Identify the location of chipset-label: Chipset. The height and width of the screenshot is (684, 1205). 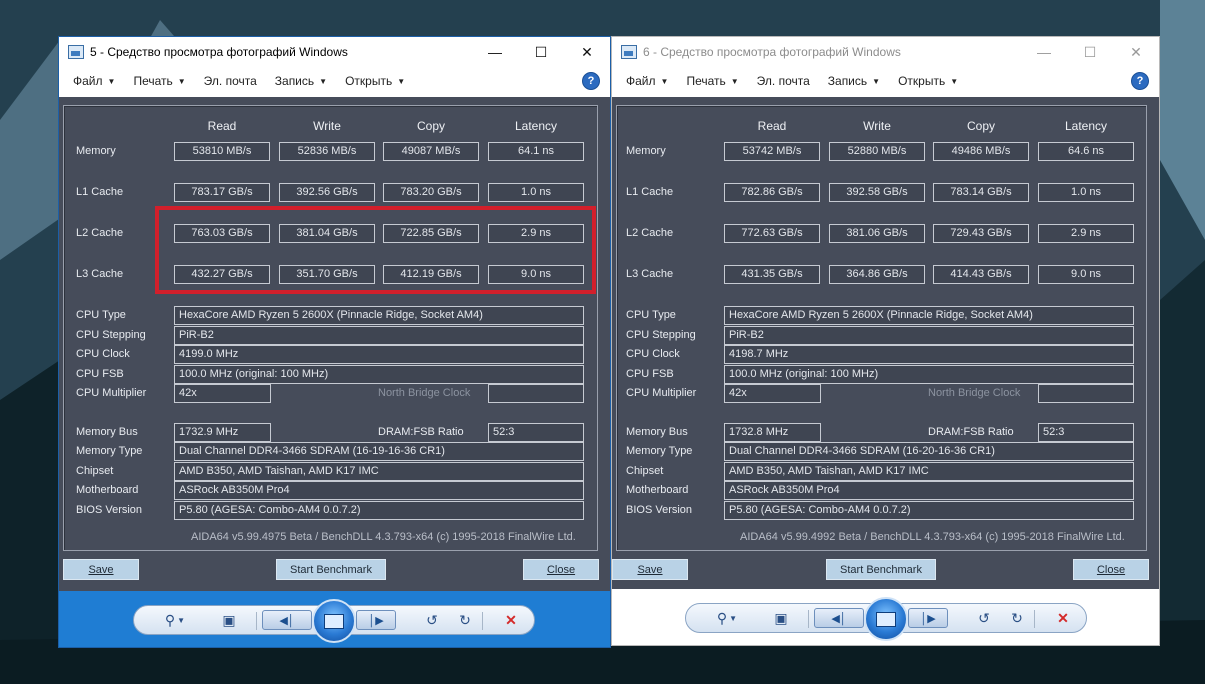
(95, 471).